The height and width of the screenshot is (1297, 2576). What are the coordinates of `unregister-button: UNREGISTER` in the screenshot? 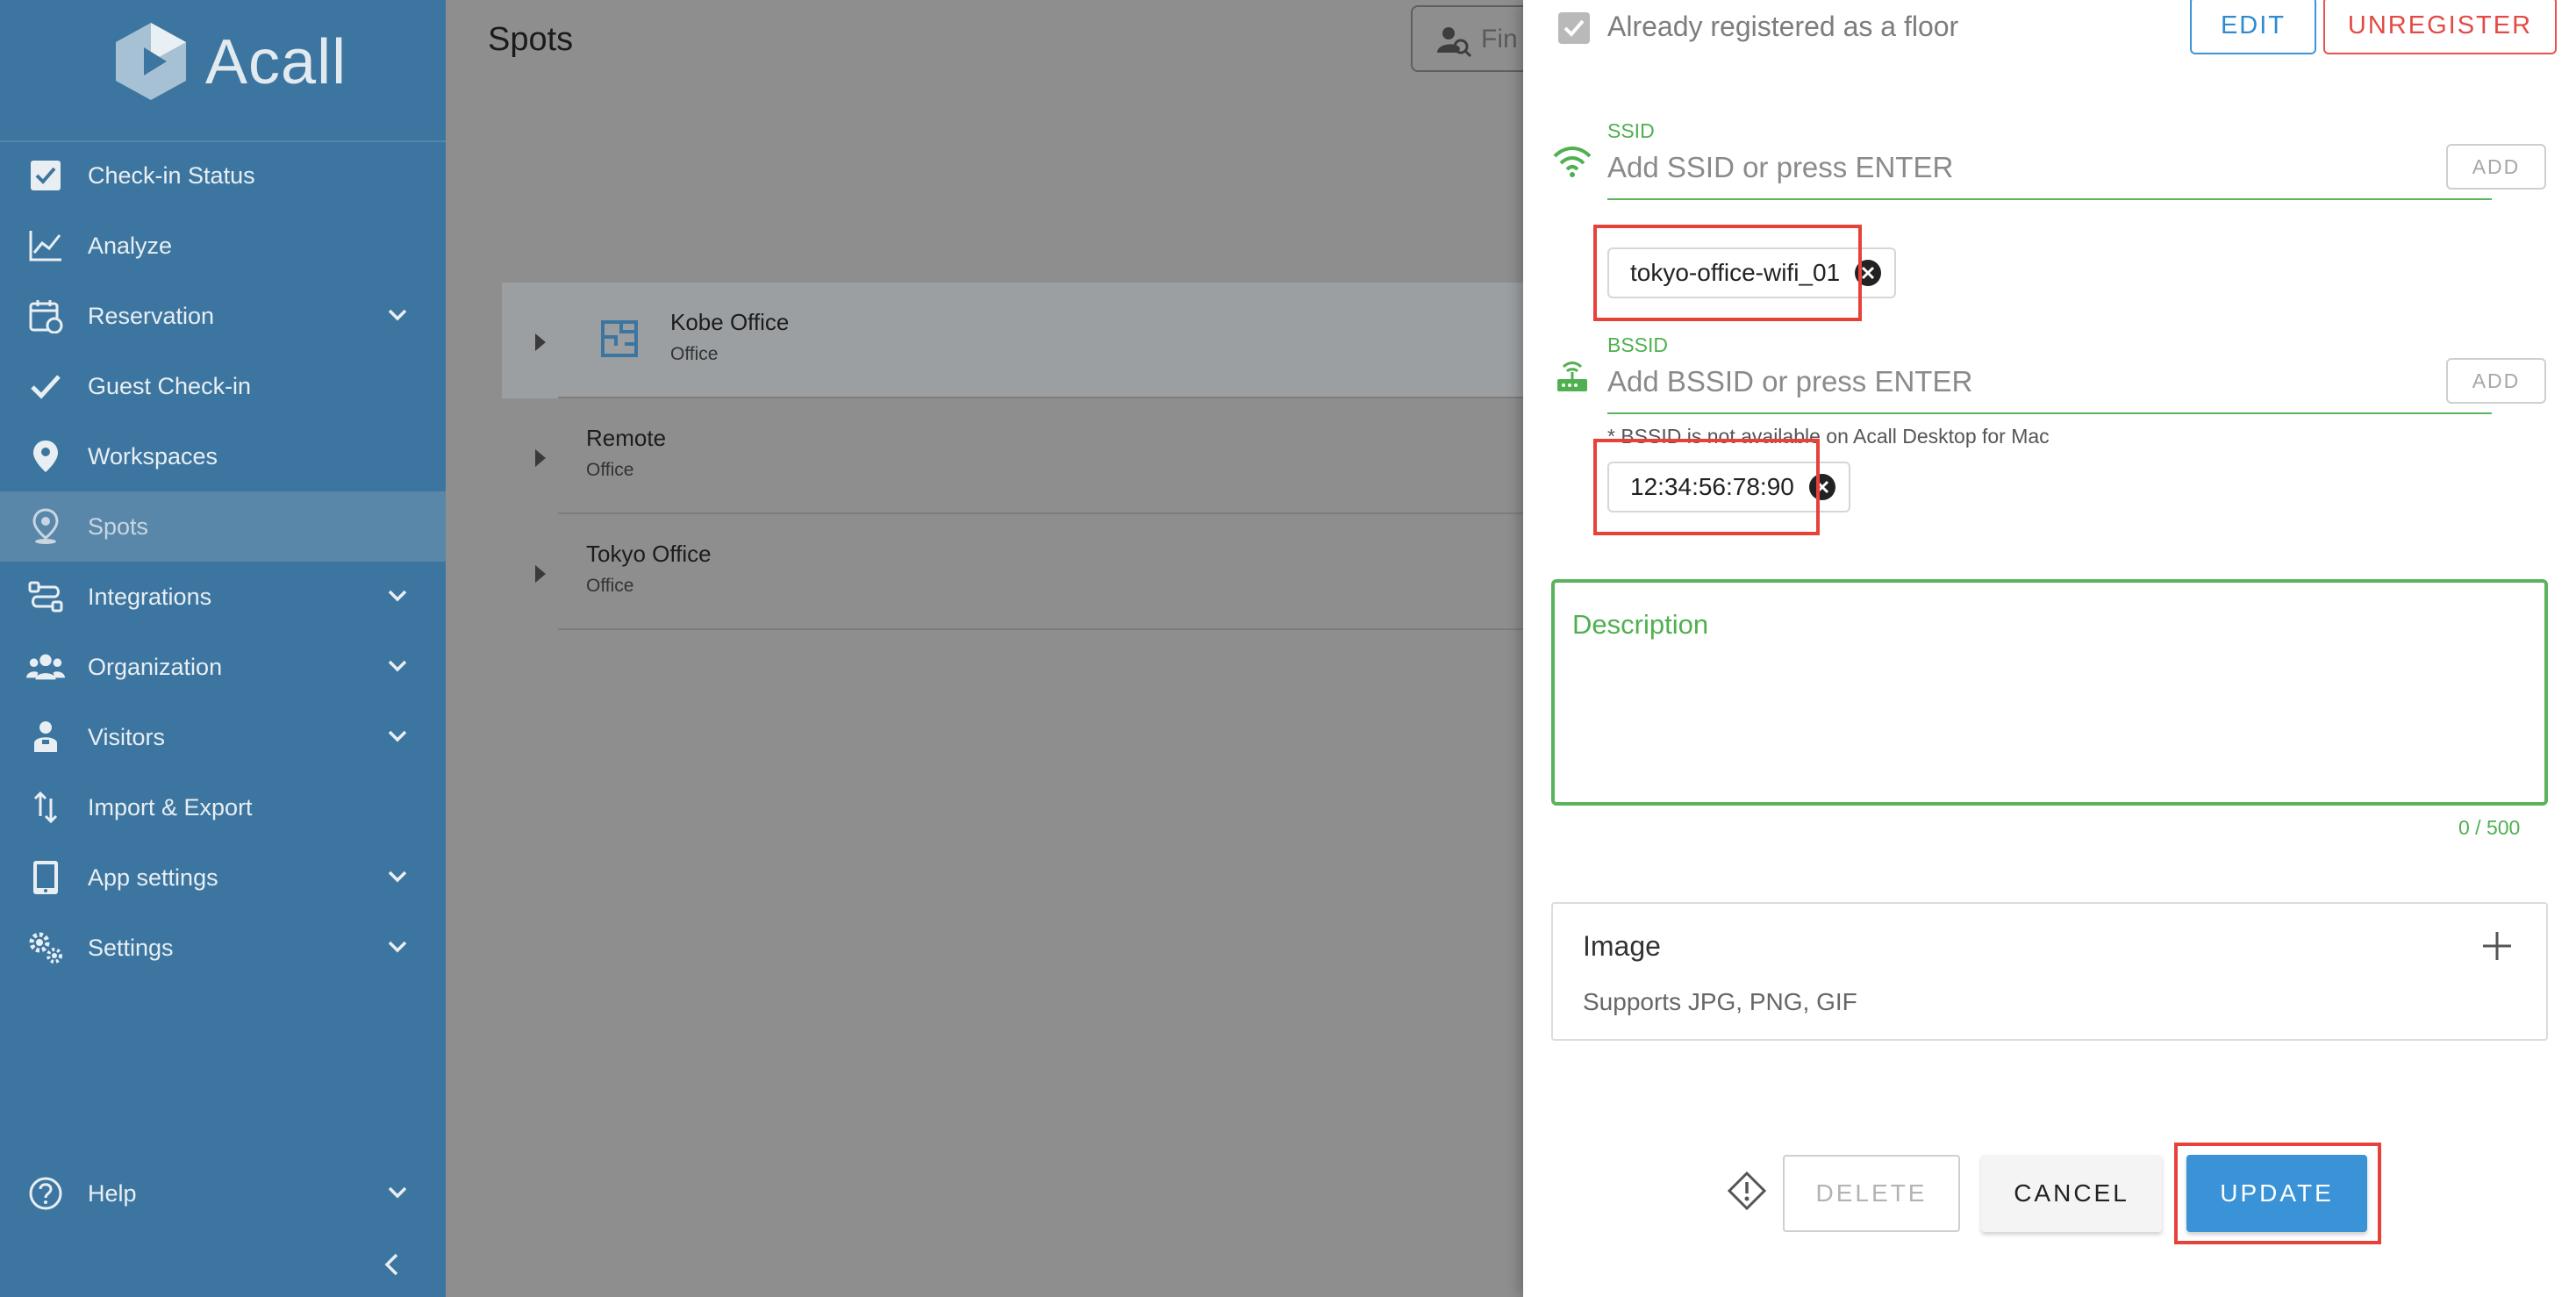 It's located at (2440, 27).